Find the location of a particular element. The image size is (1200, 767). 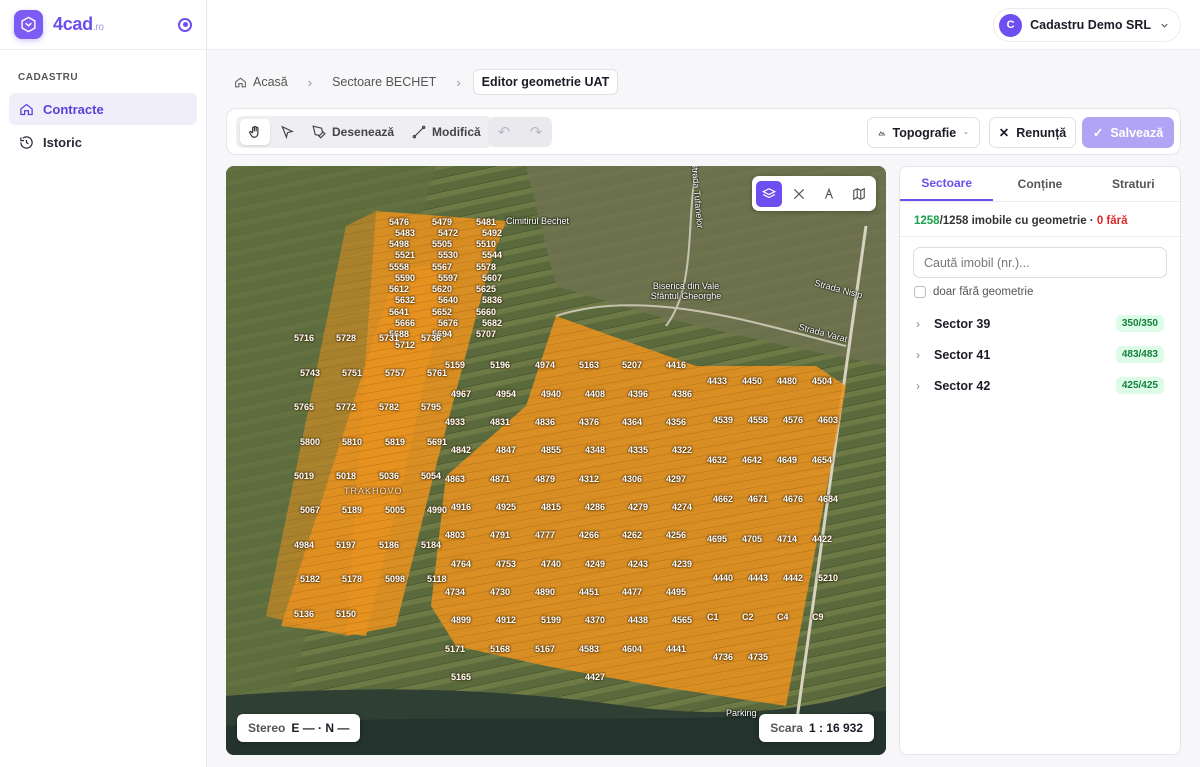

parcel-label: 4427 is located at coordinates (595, 677).